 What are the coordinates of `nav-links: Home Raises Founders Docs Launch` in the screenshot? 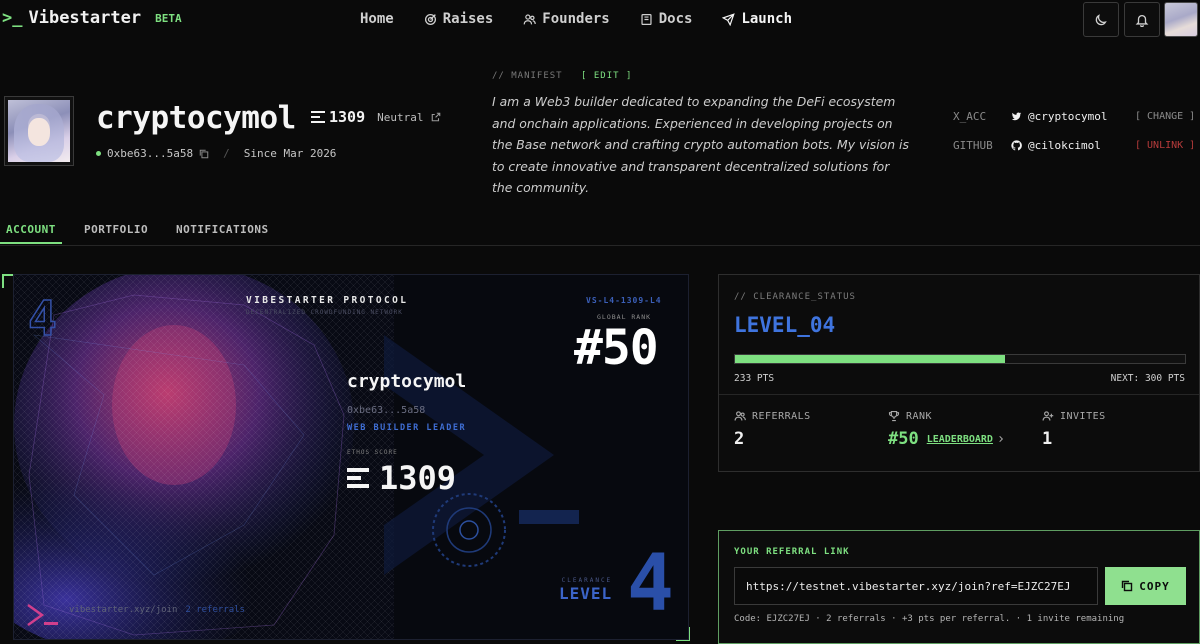 It's located at (591, 19).